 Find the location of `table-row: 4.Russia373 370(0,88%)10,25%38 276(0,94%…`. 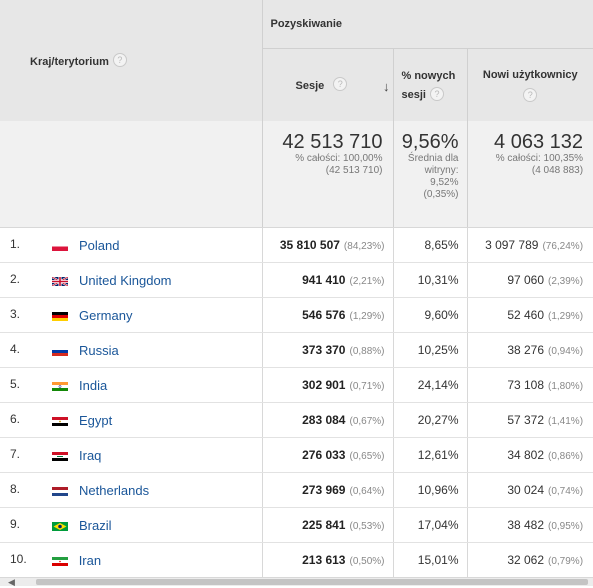

table-row: 4.Russia373 370(0,88%)10,25%38 276(0,94%… is located at coordinates (296, 350).